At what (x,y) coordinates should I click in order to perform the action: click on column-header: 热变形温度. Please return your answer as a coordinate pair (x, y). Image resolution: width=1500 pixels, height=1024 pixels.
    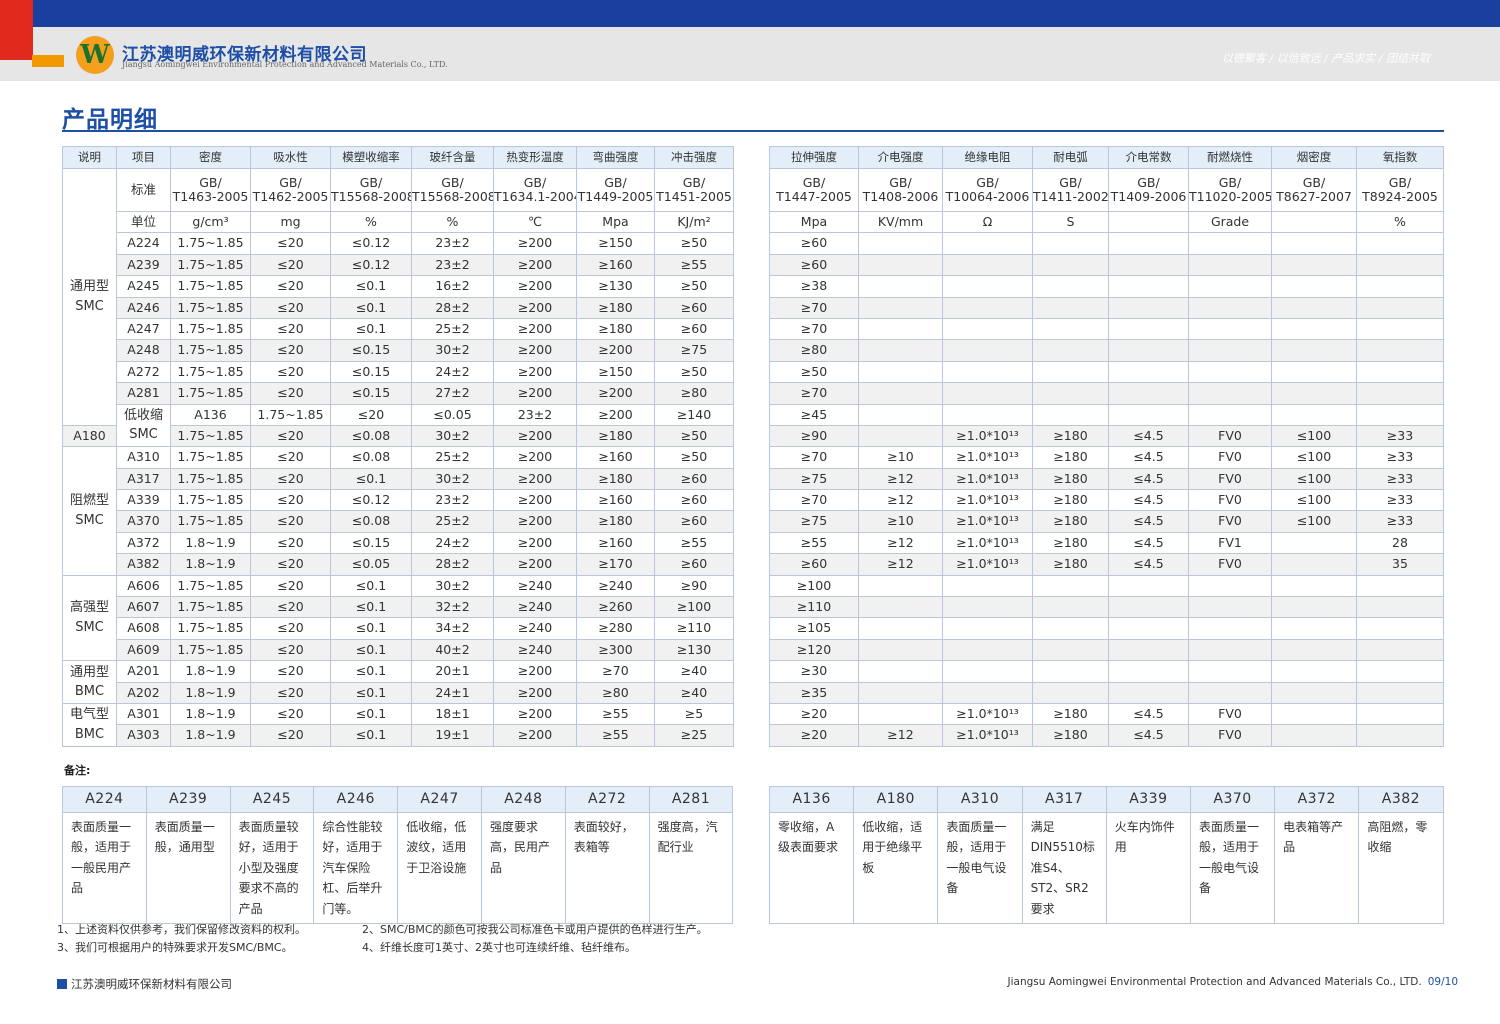
    Looking at the image, I should click on (535, 157).